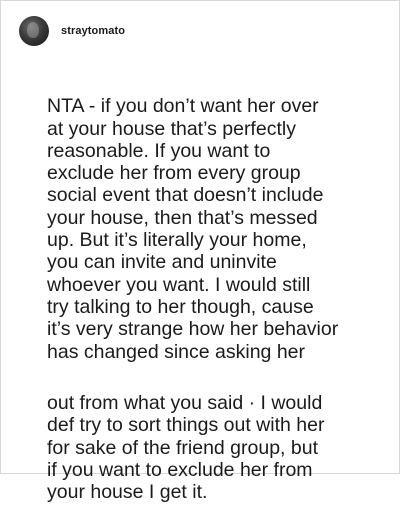 This screenshot has height=526, width=400. I want to click on comment-header: straytomato, so click(72, 31).